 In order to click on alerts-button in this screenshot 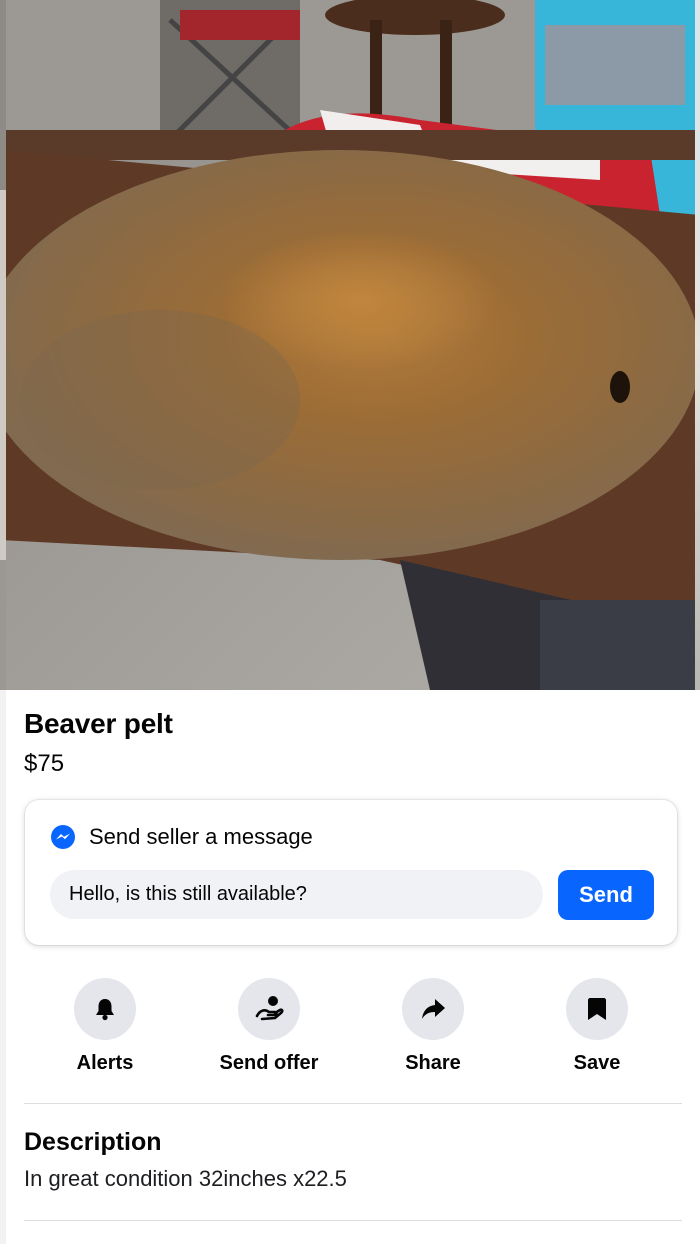, I will do `click(105, 1009)`.